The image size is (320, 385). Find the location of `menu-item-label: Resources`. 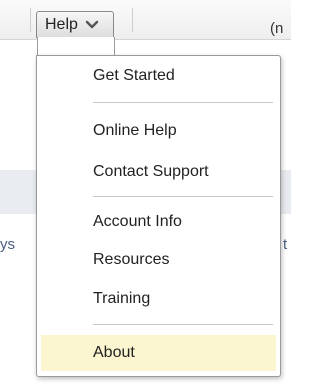

menu-item-label: Resources is located at coordinates (131, 259).